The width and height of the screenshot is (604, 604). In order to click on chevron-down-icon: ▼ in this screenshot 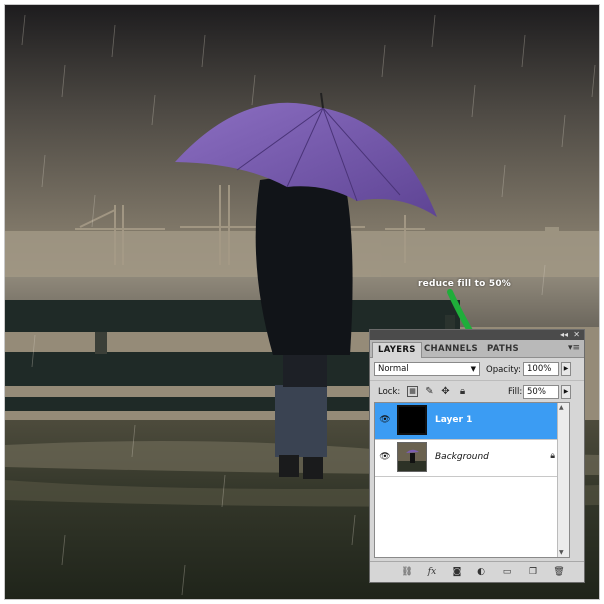, I will do `click(473, 369)`.